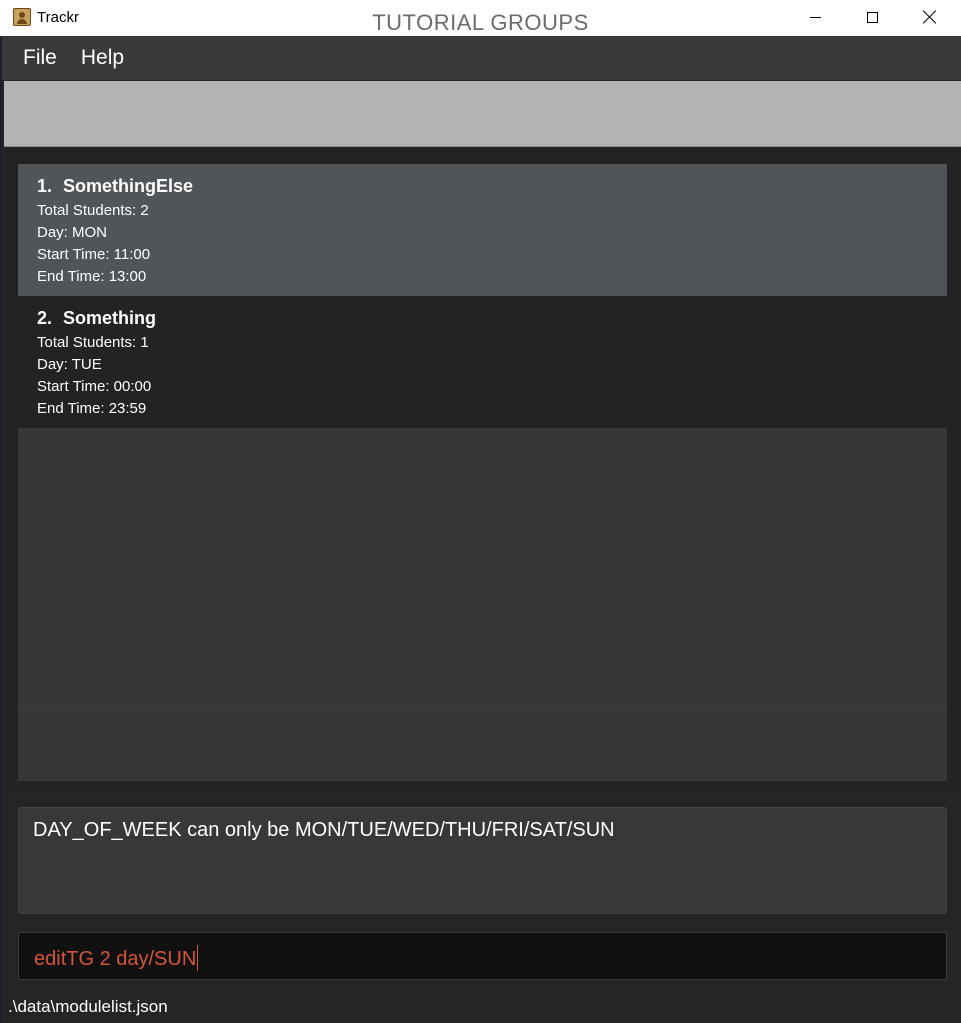 The width and height of the screenshot is (961, 1023). Describe the element at coordinates (492, 188) in the screenshot. I see `group-title: 1. SomethingElse` at that location.